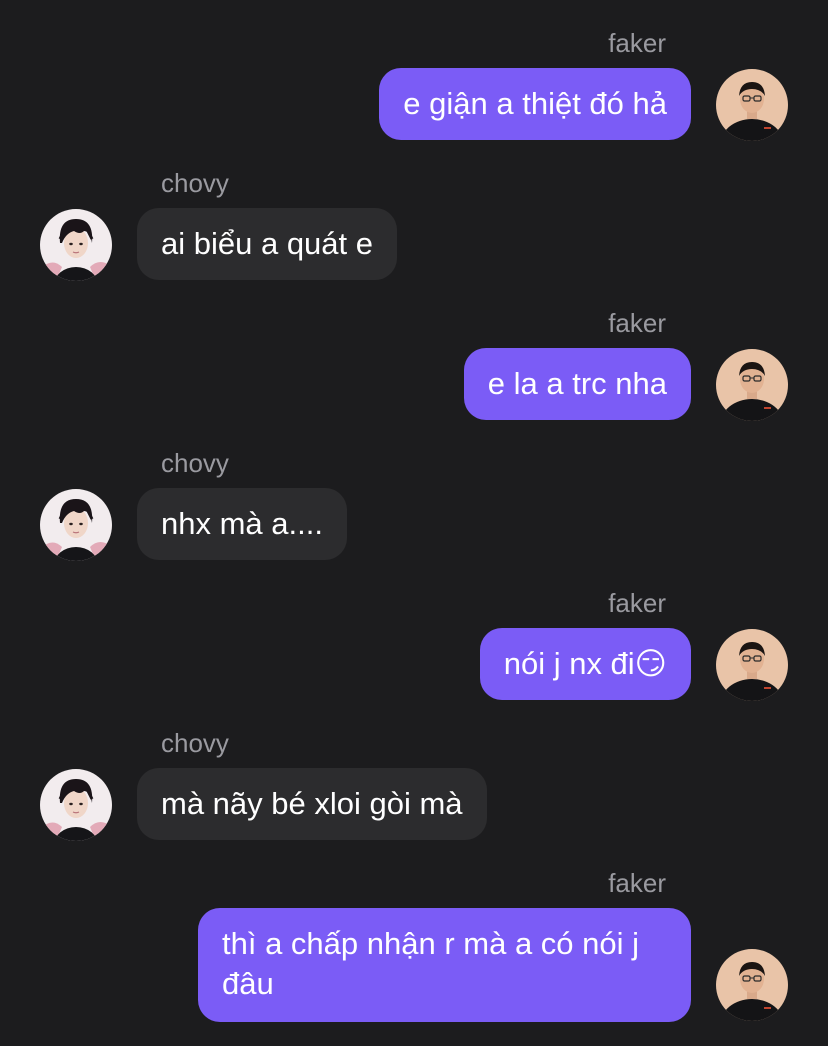 The image size is (828, 1046). Describe the element at coordinates (444, 965) in the screenshot. I see `message-bubble: thì a chấp nhận r mà a có nói j đâu` at that location.